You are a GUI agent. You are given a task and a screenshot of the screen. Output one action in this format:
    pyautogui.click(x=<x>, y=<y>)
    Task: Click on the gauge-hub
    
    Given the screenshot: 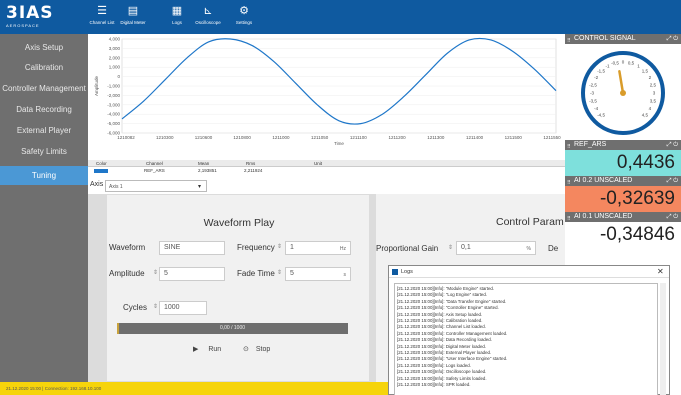 What is the action you would take?
    pyautogui.click(x=623, y=93)
    